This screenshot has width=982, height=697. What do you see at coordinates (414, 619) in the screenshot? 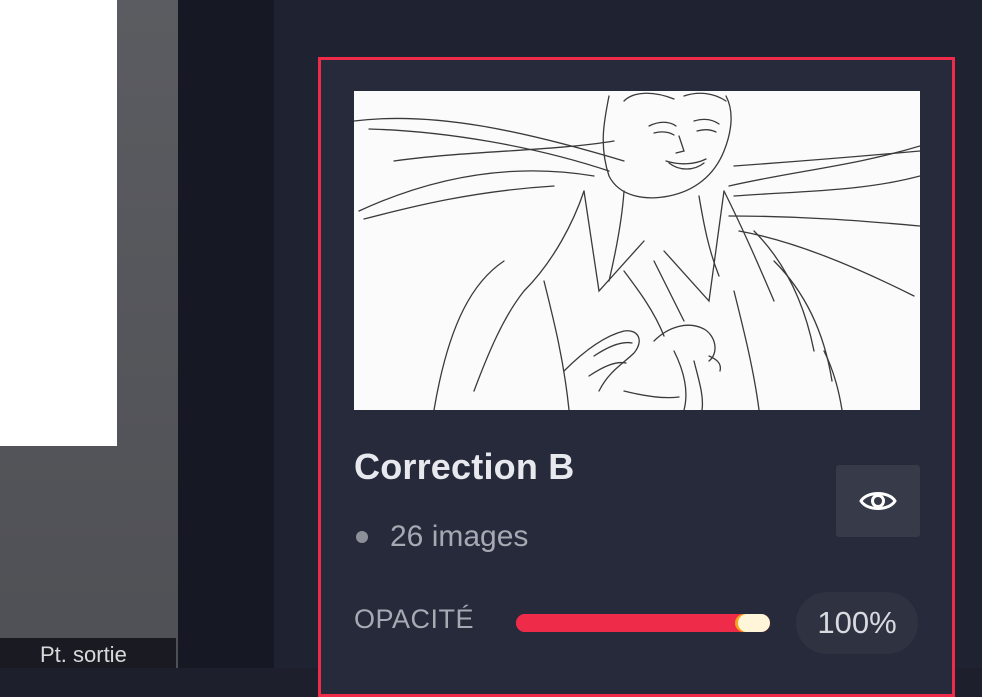
I see `opacity-label: OPACITÉ` at bounding box center [414, 619].